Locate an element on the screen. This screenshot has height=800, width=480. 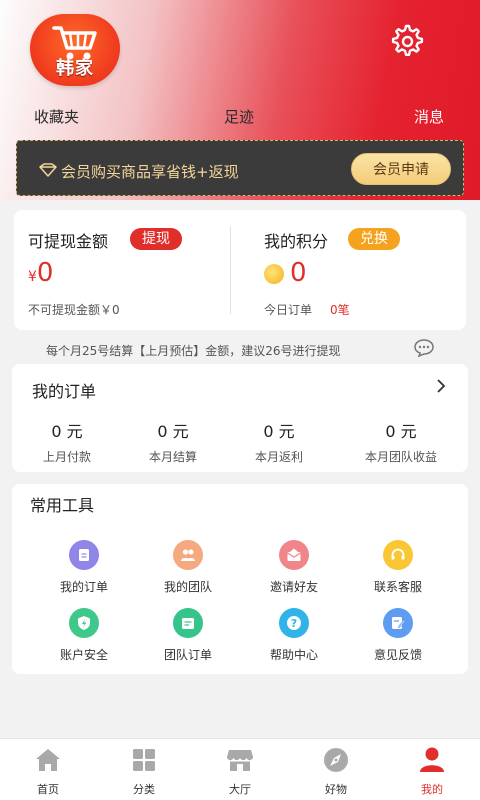
tab-goods: 好物 is located at coordinates (336, 768).